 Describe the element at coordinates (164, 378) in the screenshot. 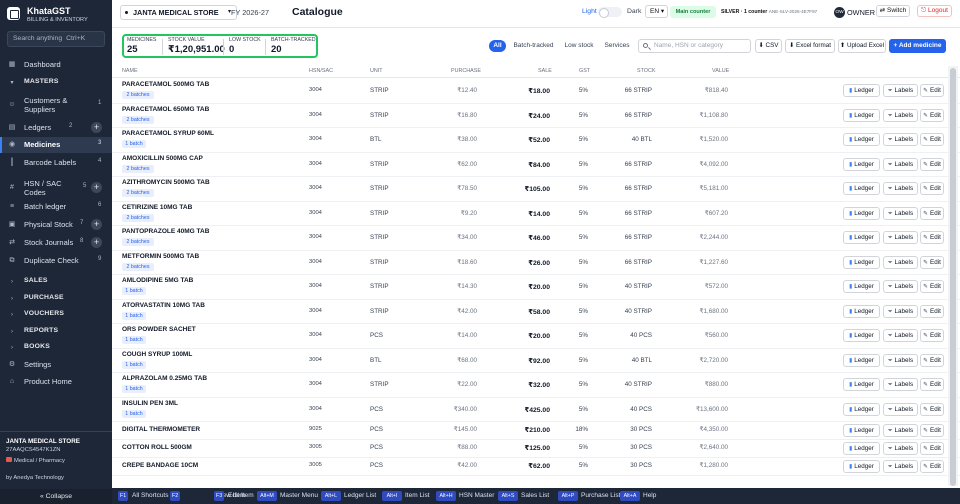

I see `medicine-name: ALPRAZOLAM 0.25MG TAB` at that location.